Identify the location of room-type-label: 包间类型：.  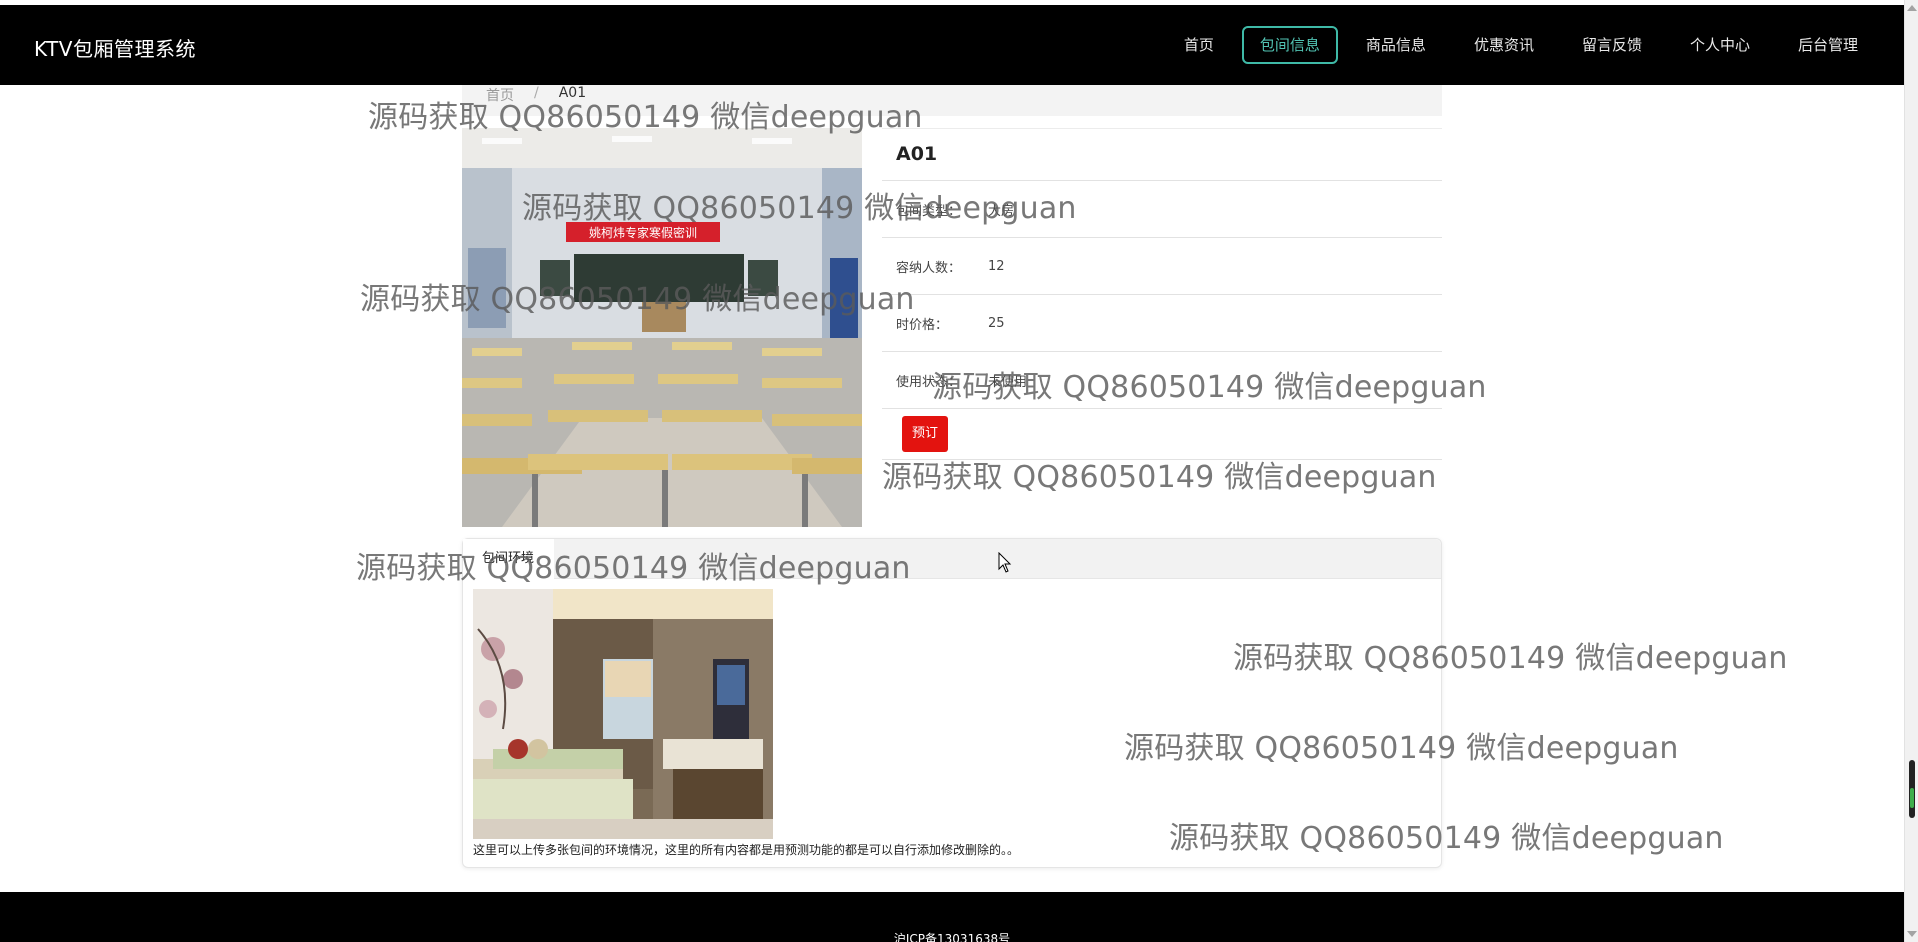
(929, 211).